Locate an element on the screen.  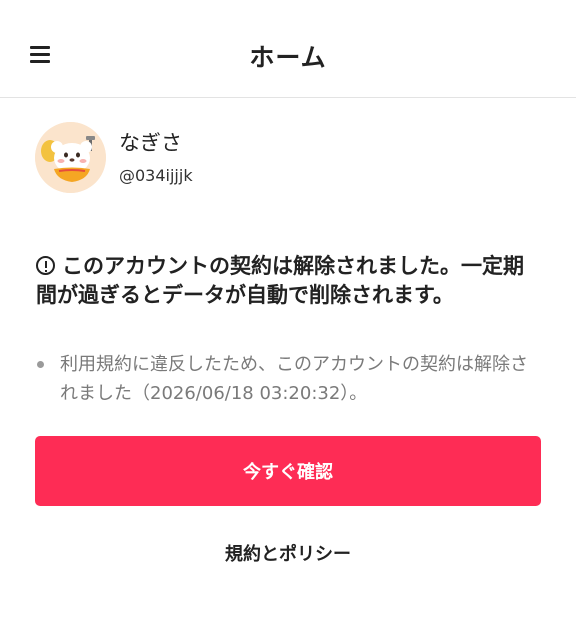
bullet-dot-icon is located at coordinates (40, 364).